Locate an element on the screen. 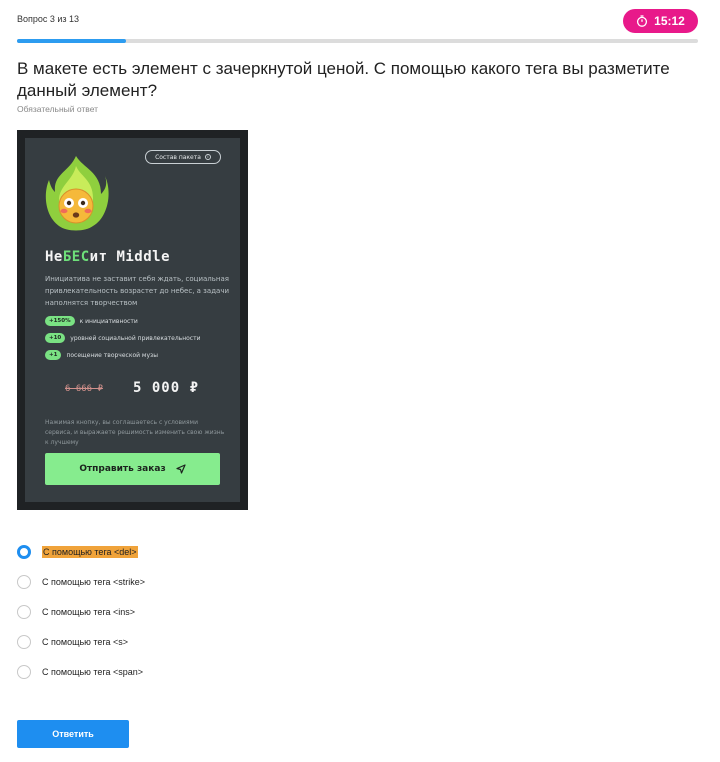 The width and height of the screenshot is (720, 762). perk-item: +1 посещение творческой музы is located at coordinates (101, 355).